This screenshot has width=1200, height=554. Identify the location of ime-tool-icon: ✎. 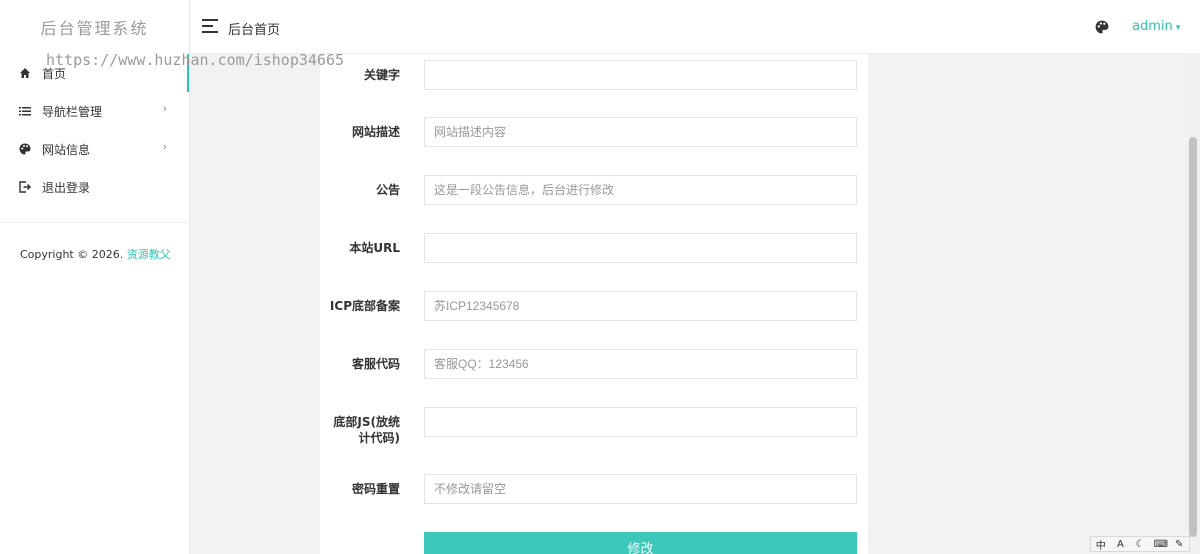
(1179, 544).